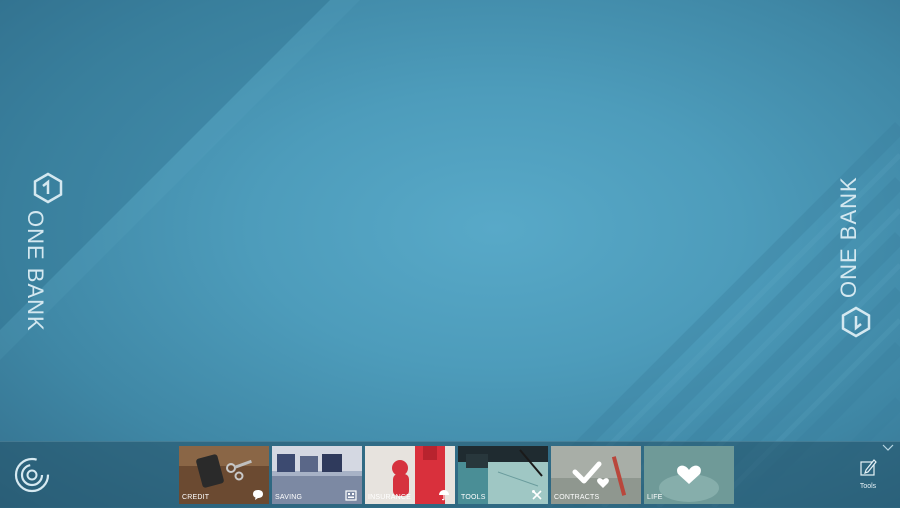 The width and height of the screenshot is (900, 508). What do you see at coordinates (868, 467) in the screenshot?
I see `edit-icon` at bounding box center [868, 467].